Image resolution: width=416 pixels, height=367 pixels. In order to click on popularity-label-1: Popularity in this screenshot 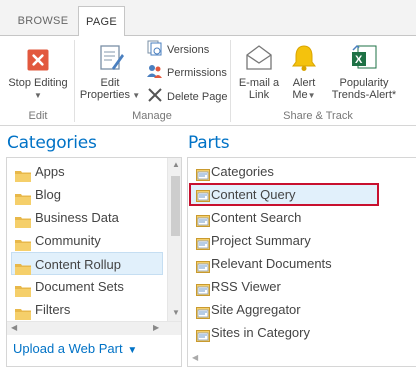, I will do `click(364, 83)`.